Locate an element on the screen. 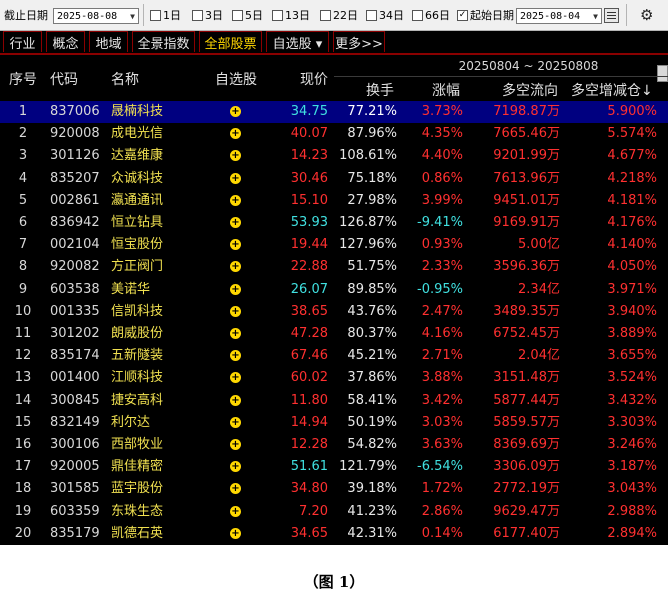 This screenshot has height=606, width=668. start-date-picker: 2025-08-04 ▼ is located at coordinates (559, 16).